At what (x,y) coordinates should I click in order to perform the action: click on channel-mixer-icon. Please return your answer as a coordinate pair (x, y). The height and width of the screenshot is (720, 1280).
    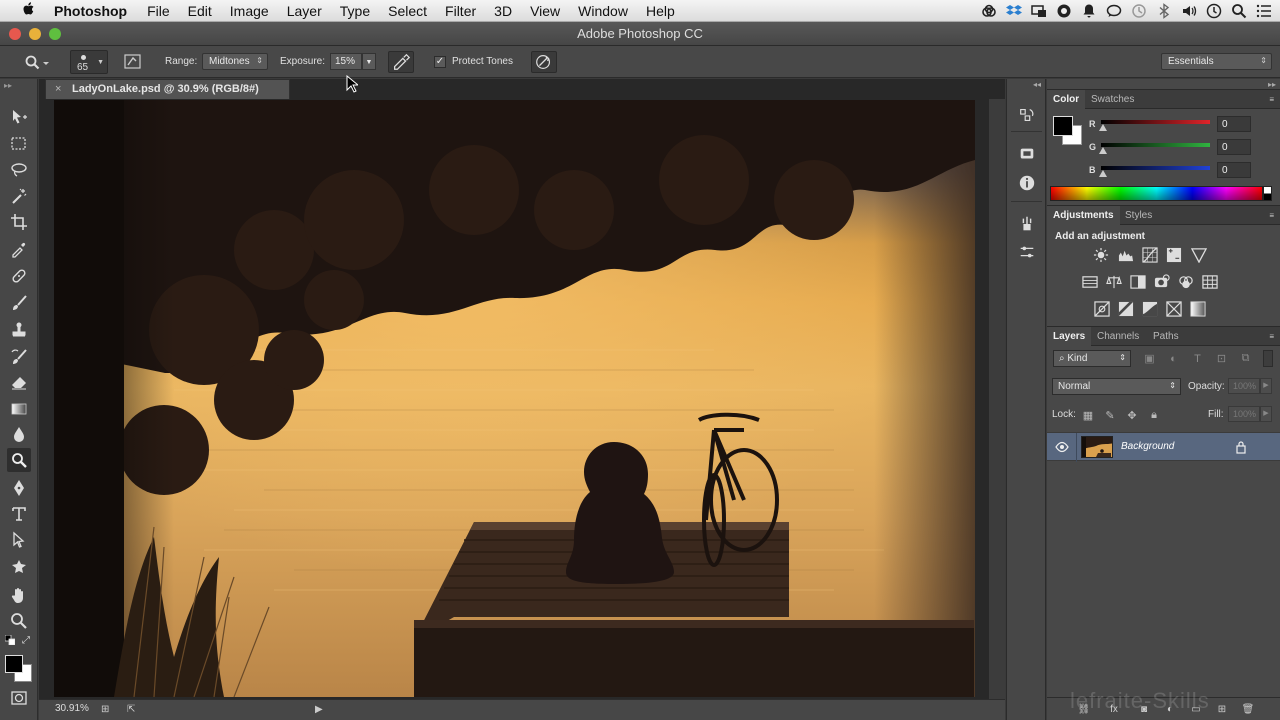
    Looking at the image, I should click on (1185, 281).